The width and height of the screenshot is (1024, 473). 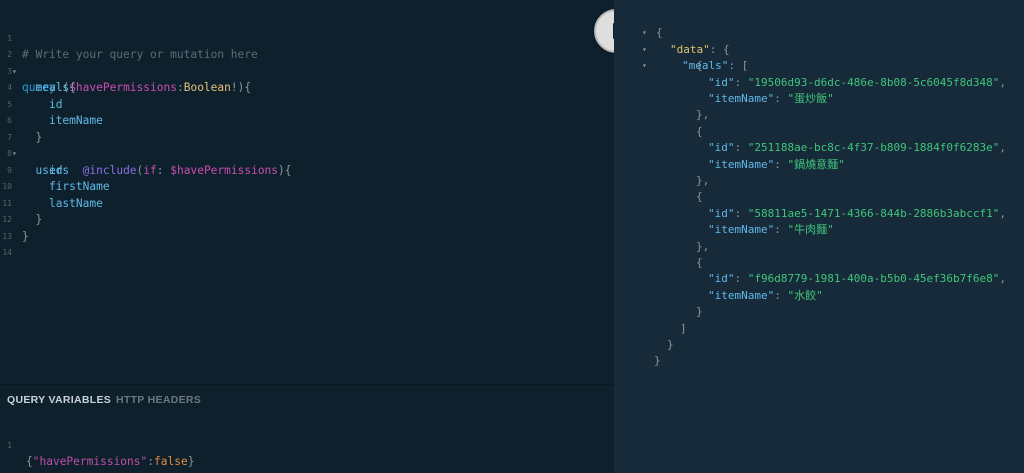 What do you see at coordinates (776, 164) in the screenshot?
I see `result-line: "itemName": "鍋燒意麵"` at bounding box center [776, 164].